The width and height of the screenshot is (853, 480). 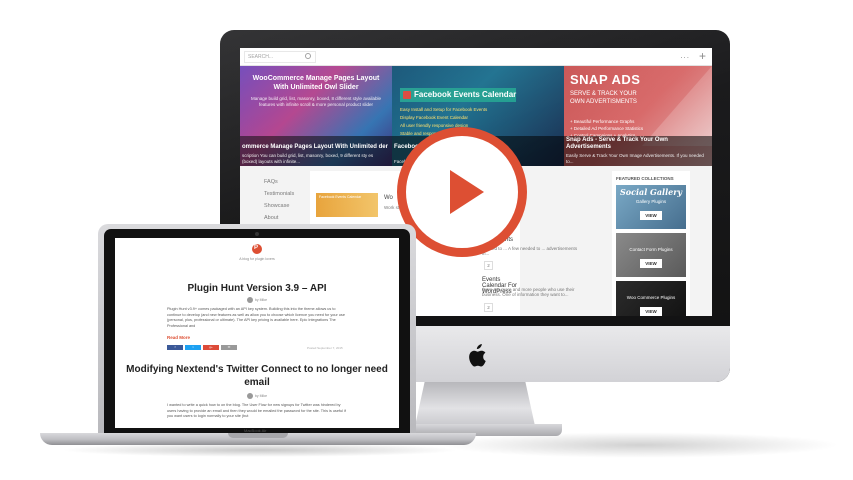 I want to click on logo-letter: P, so click(x=256, y=248).